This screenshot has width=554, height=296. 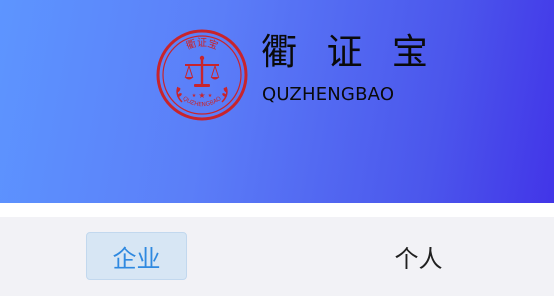 What do you see at coordinates (136, 256) in the screenshot?
I see `tab-enterprise: 企业` at bounding box center [136, 256].